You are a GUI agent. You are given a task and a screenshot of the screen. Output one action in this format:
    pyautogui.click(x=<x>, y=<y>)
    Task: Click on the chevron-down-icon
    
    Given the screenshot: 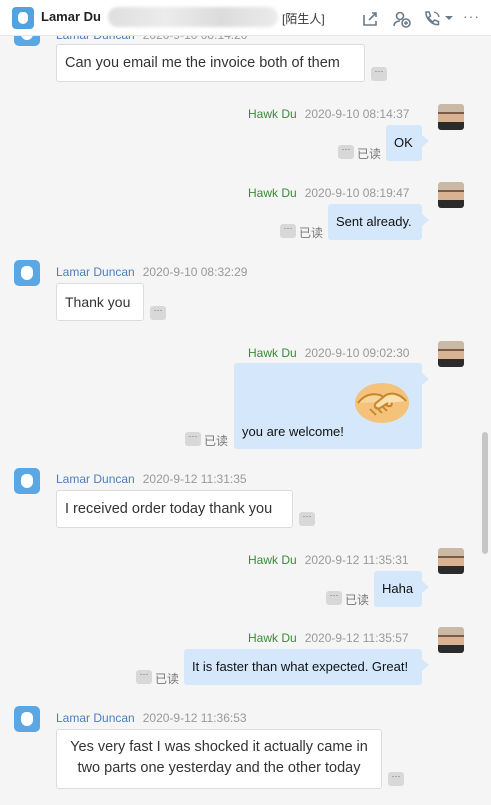 What is the action you would take?
    pyautogui.click(x=449, y=18)
    